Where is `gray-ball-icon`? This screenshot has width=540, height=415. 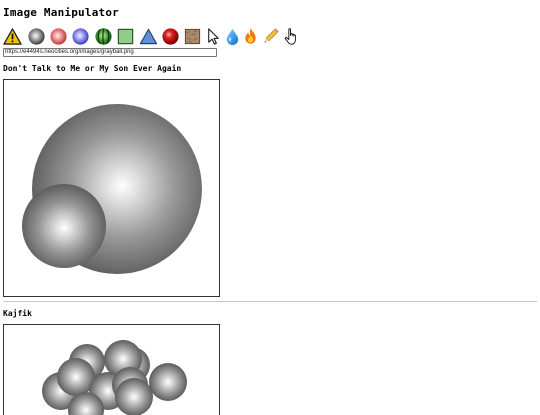
gray-ball-icon is located at coordinates (36, 36).